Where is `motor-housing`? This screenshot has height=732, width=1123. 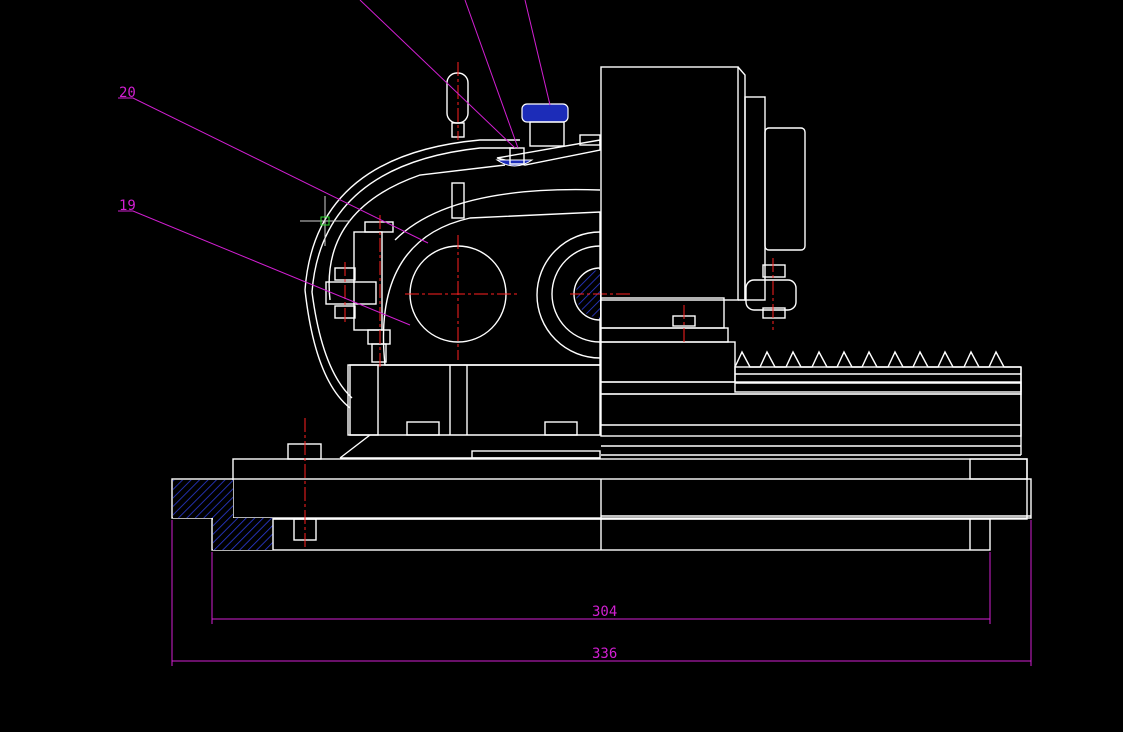 motor-housing is located at coordinates (669, 183).